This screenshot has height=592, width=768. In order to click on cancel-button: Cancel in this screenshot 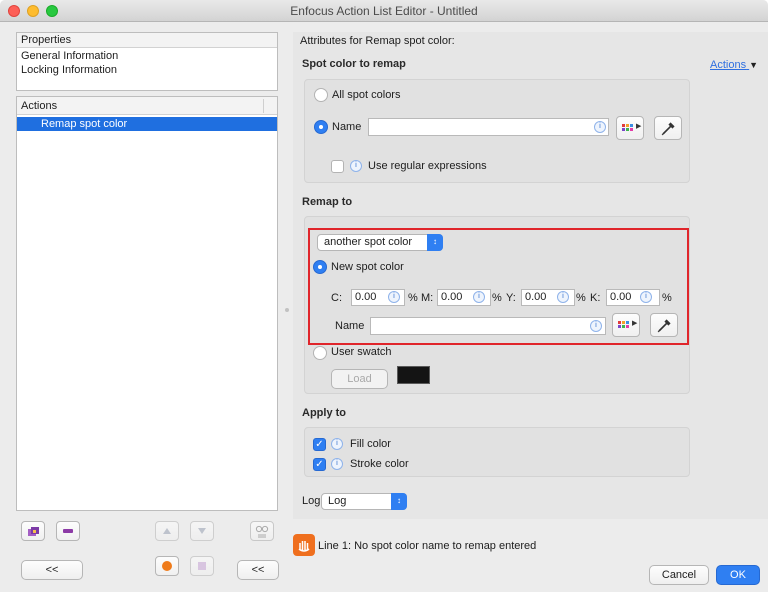, I will do `click(679, 575)`.